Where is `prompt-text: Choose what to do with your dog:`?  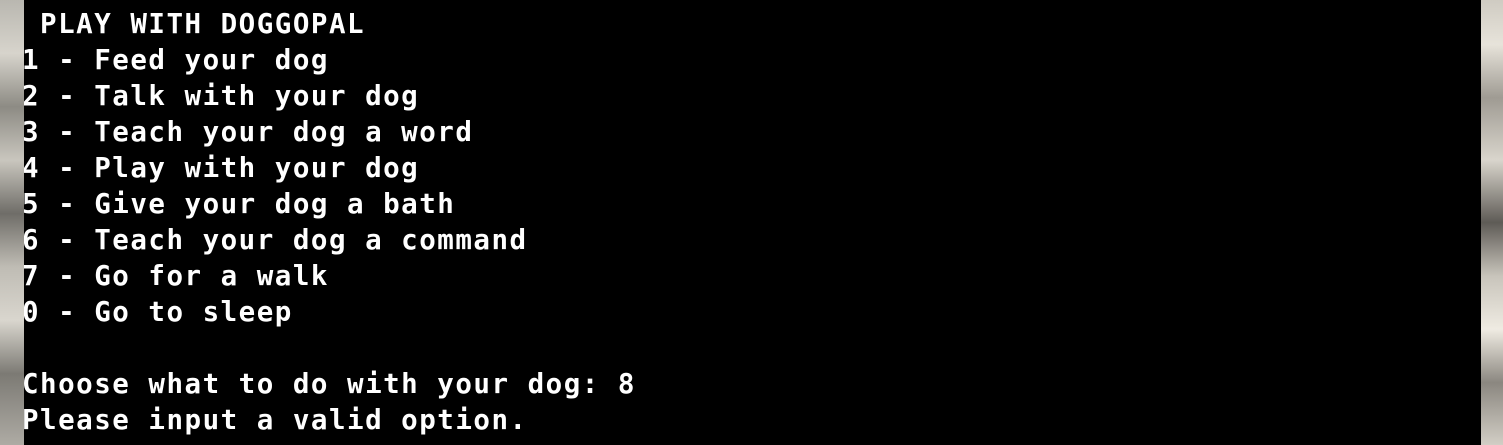 prompt-text: Choose what to do with your dog: is located at coordinates (321, 384).